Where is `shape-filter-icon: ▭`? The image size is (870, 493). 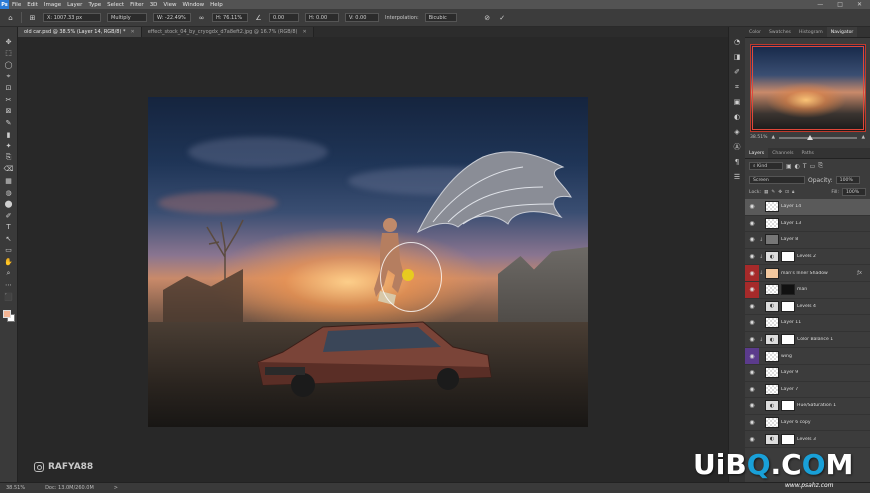 shape-filter-icon: ▭ is located at coordinates (813, 166).